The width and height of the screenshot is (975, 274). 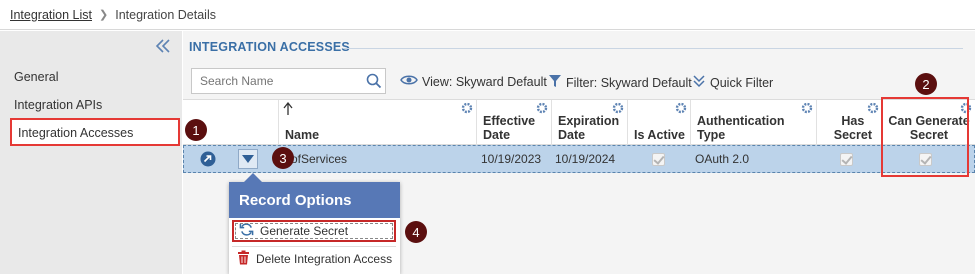 I want to click on column-label-is-active: Is Active, so click(x=659, y=135).